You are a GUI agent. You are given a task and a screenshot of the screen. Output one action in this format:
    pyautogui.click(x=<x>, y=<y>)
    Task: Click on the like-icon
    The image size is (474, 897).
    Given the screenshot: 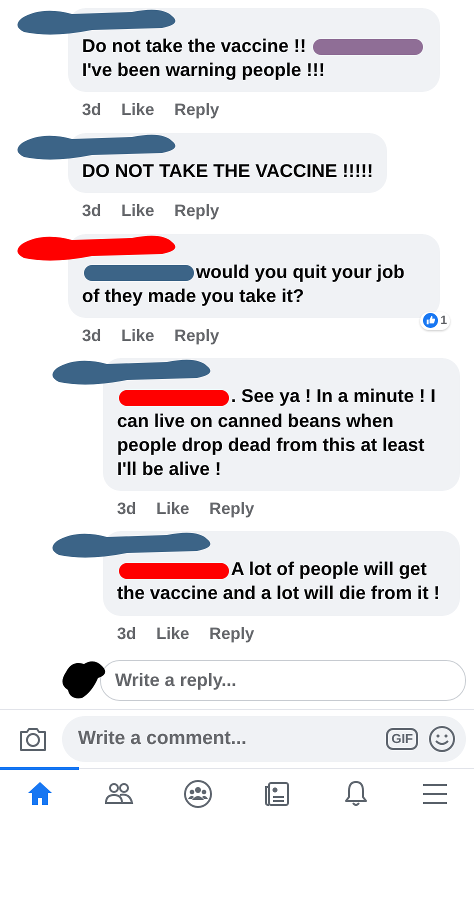 What is the action you would take?
    pyautogui.click(x=430, y=320)
    